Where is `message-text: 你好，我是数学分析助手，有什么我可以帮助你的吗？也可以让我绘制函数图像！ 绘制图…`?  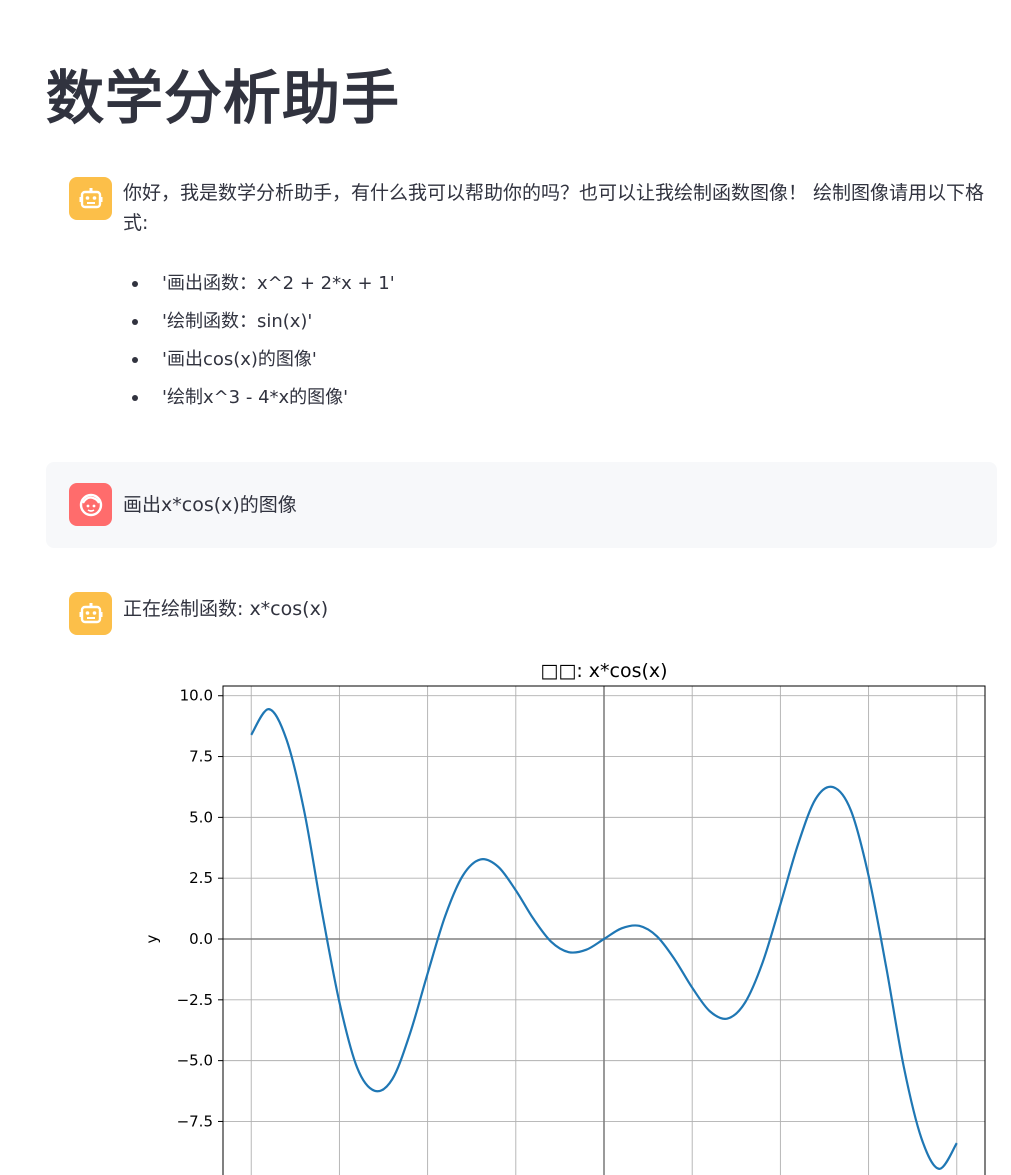 message-text: 你好，我是数学分析助手，有什么我可以帮助你的吗？也可以让我绘制函数图像！ 绘制图… is located at coordinates (554, 208).